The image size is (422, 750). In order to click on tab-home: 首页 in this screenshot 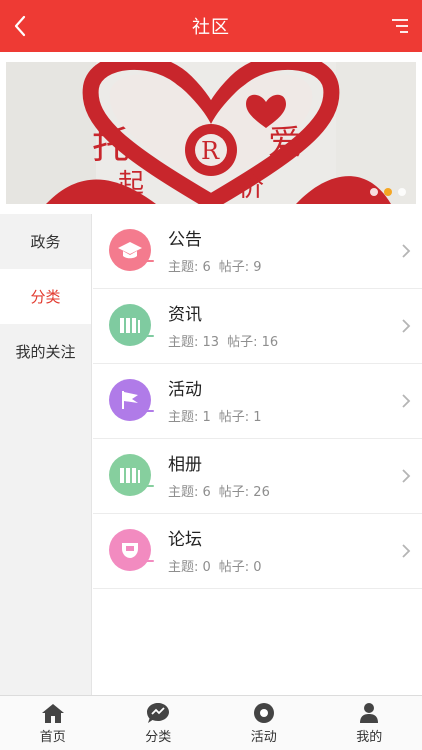, I will do `click(53, 723)`.